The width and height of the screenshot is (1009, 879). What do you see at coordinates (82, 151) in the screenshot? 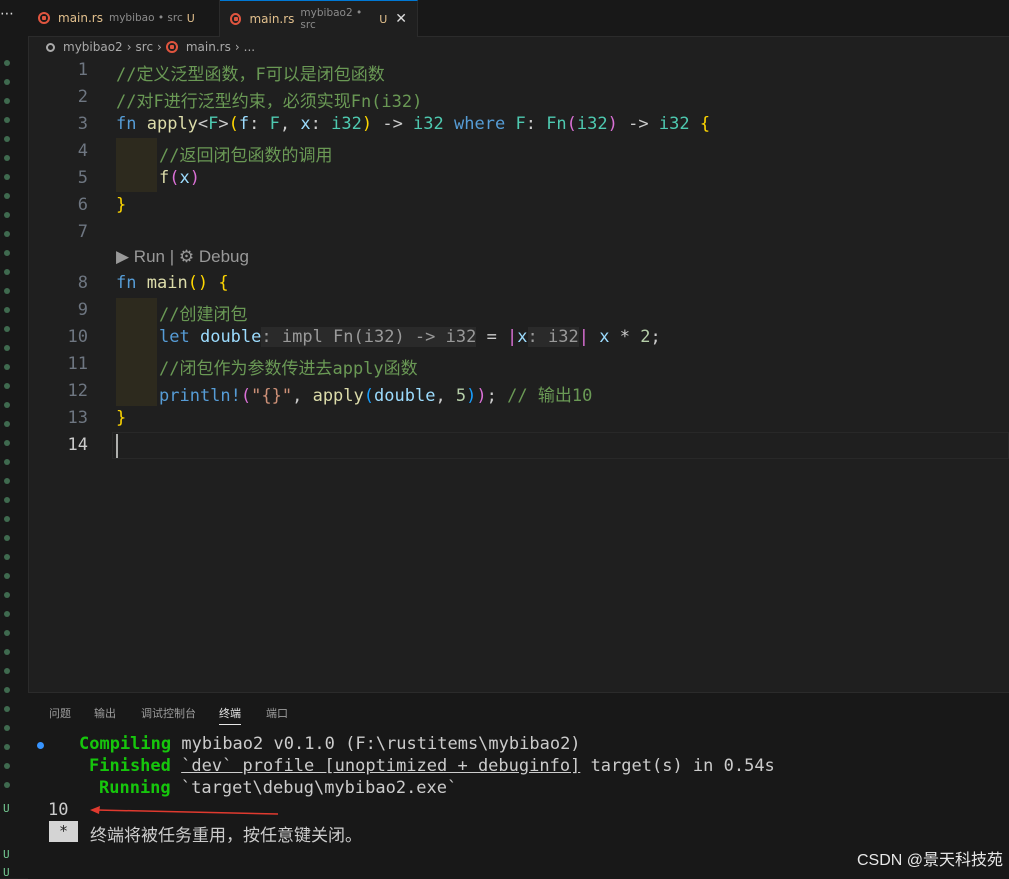
I see `line-number: 4` at bounding box center [82, 151].